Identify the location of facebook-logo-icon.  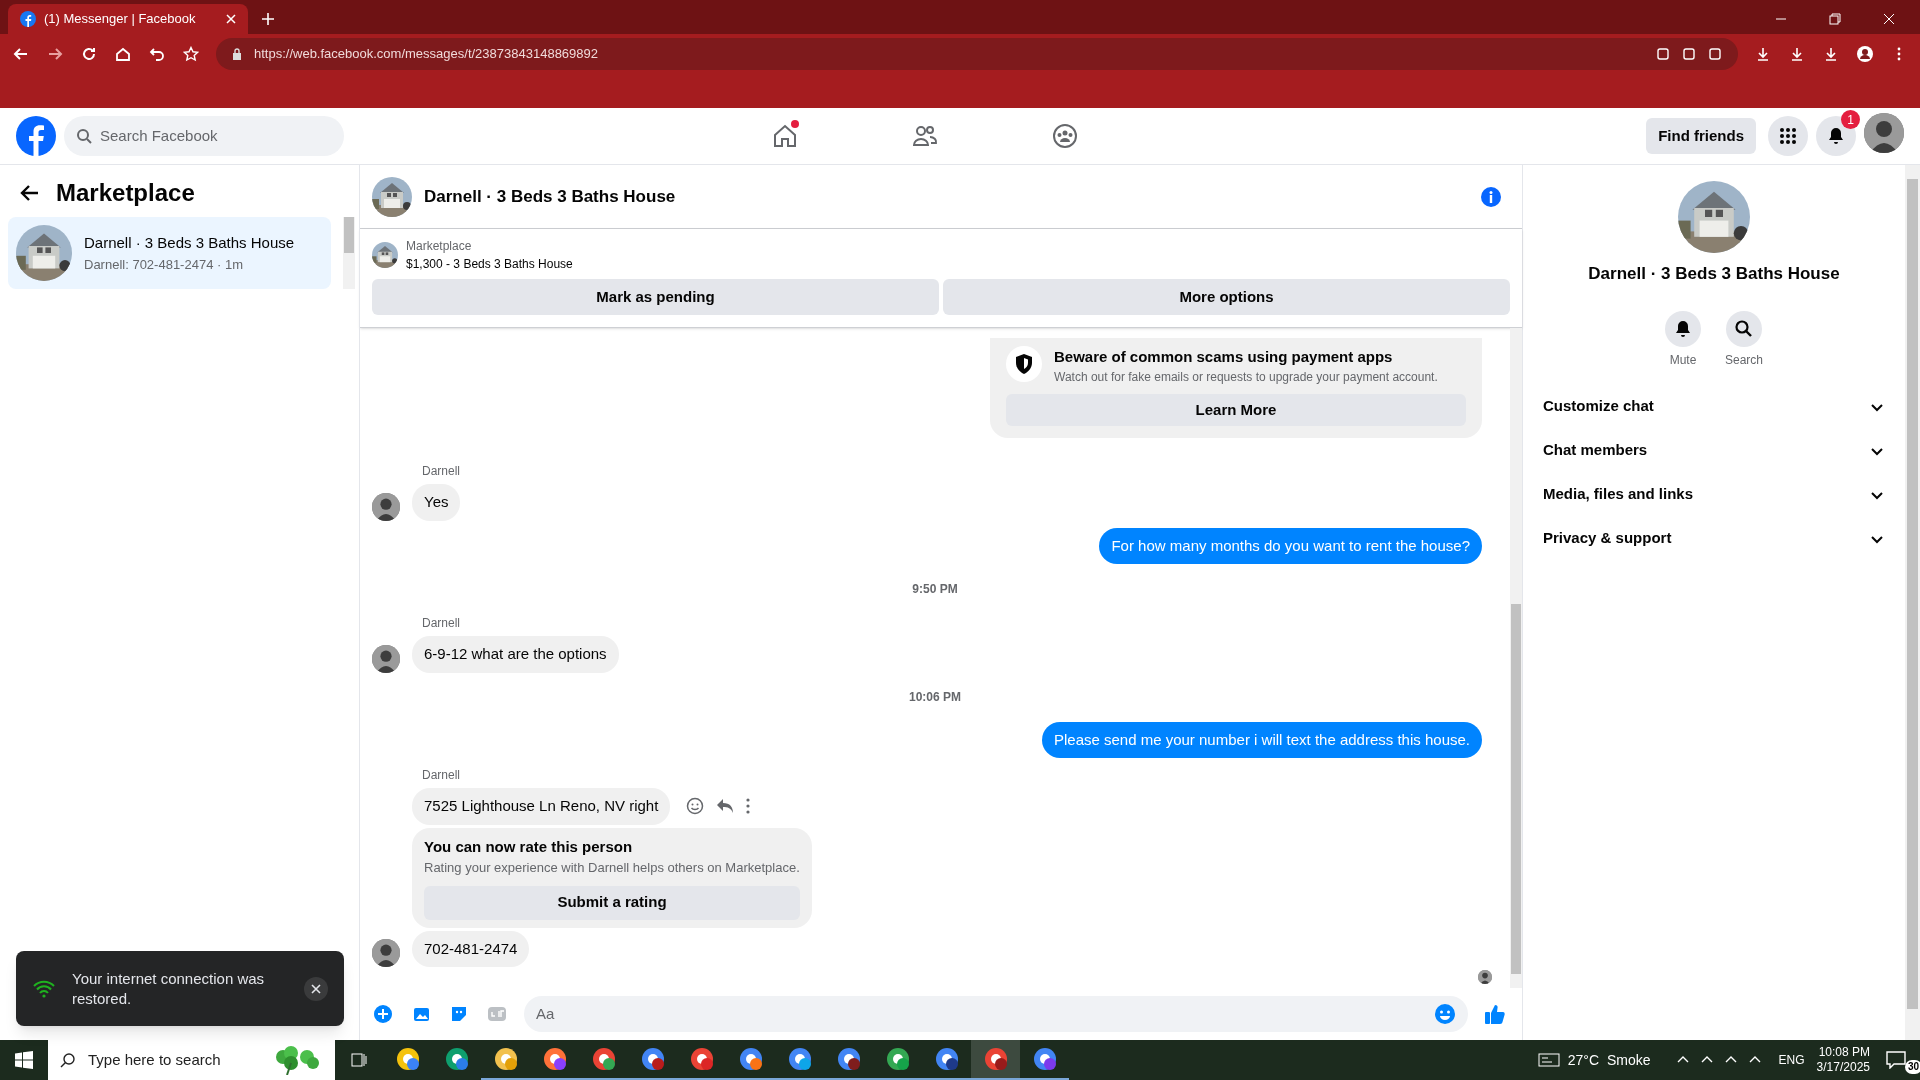
(36, 136).